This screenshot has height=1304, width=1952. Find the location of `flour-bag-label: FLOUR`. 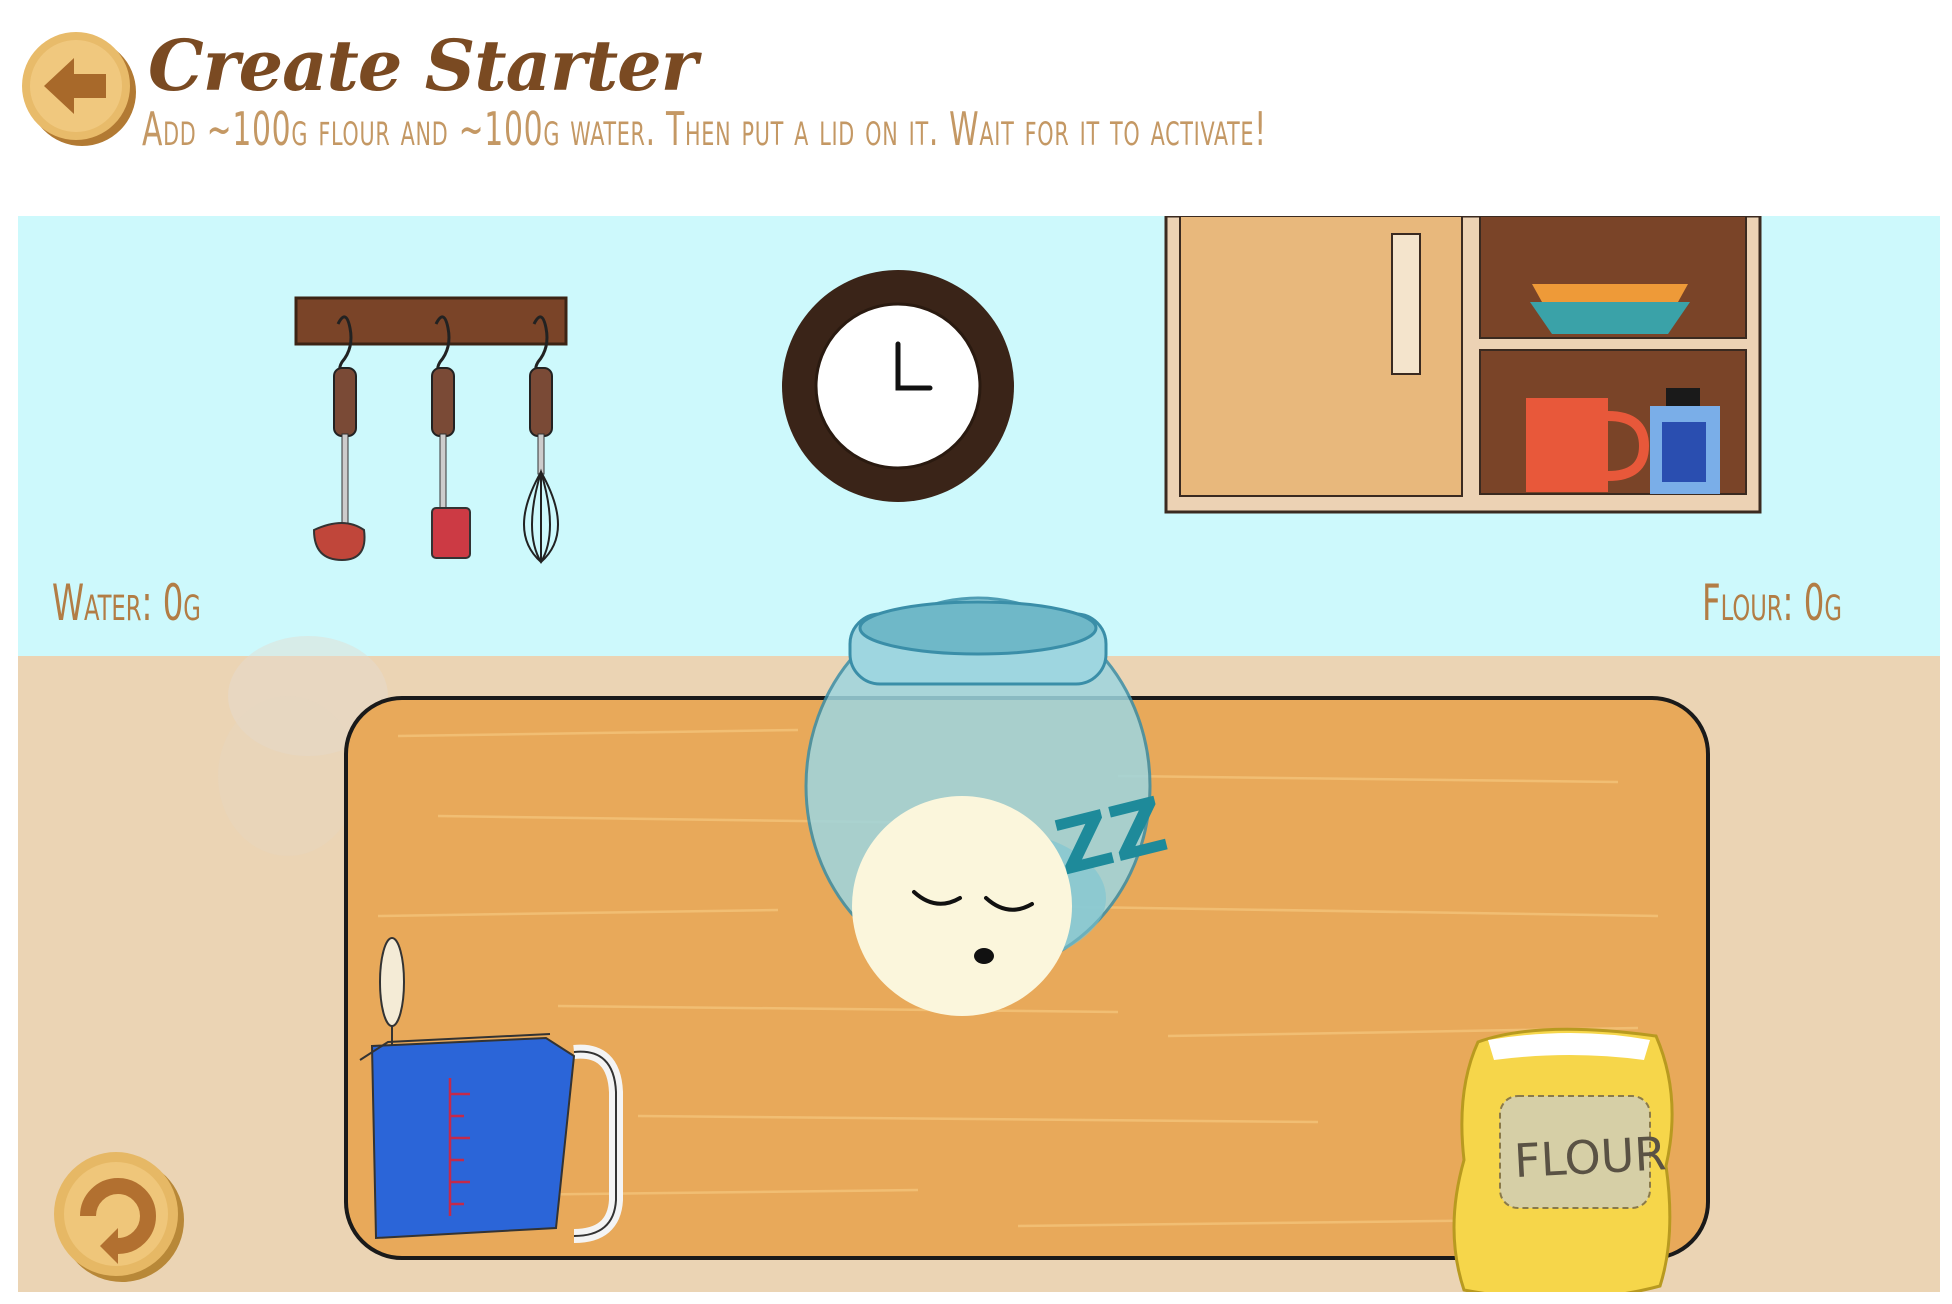

flour-bag-label: FLOUR is located at coordinates (1590, 1157).